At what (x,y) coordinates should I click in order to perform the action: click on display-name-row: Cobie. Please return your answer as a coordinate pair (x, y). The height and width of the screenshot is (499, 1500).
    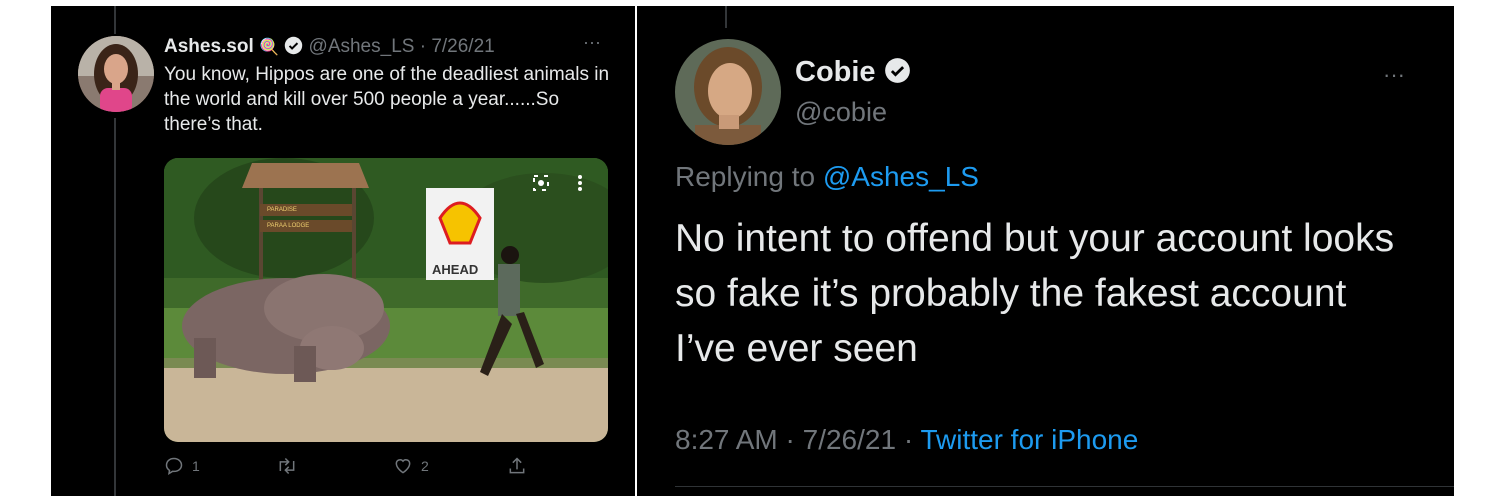
    Looking at the image, I should click on (853, 74).